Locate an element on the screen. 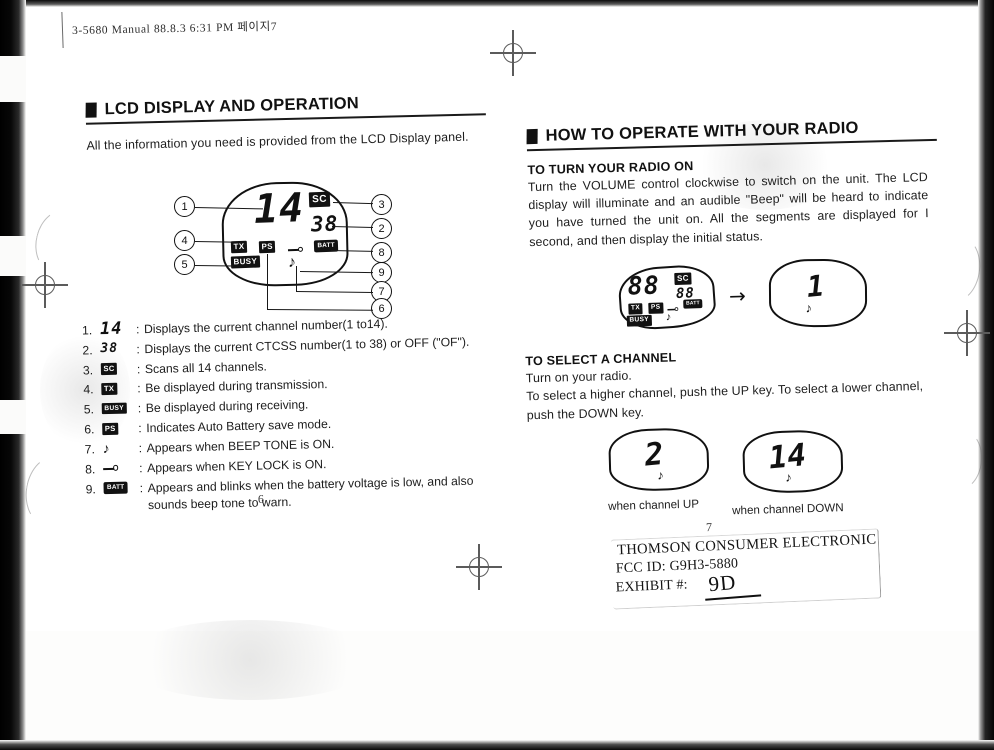  lcd-sc-badge: SC is located at coordinates (319, 199).